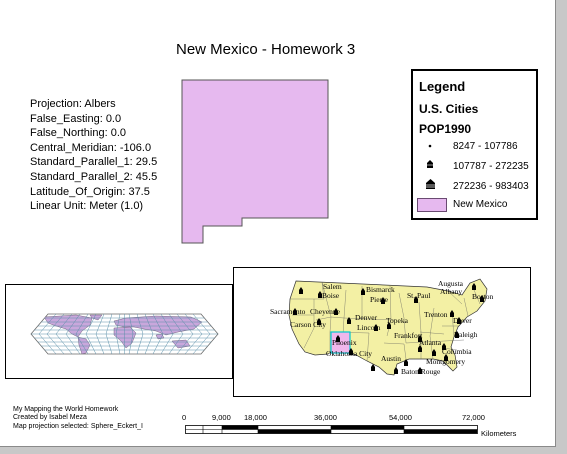 This screenshot has width=567, height=454. I want to click on city-label: Boston, so click(483, 296).